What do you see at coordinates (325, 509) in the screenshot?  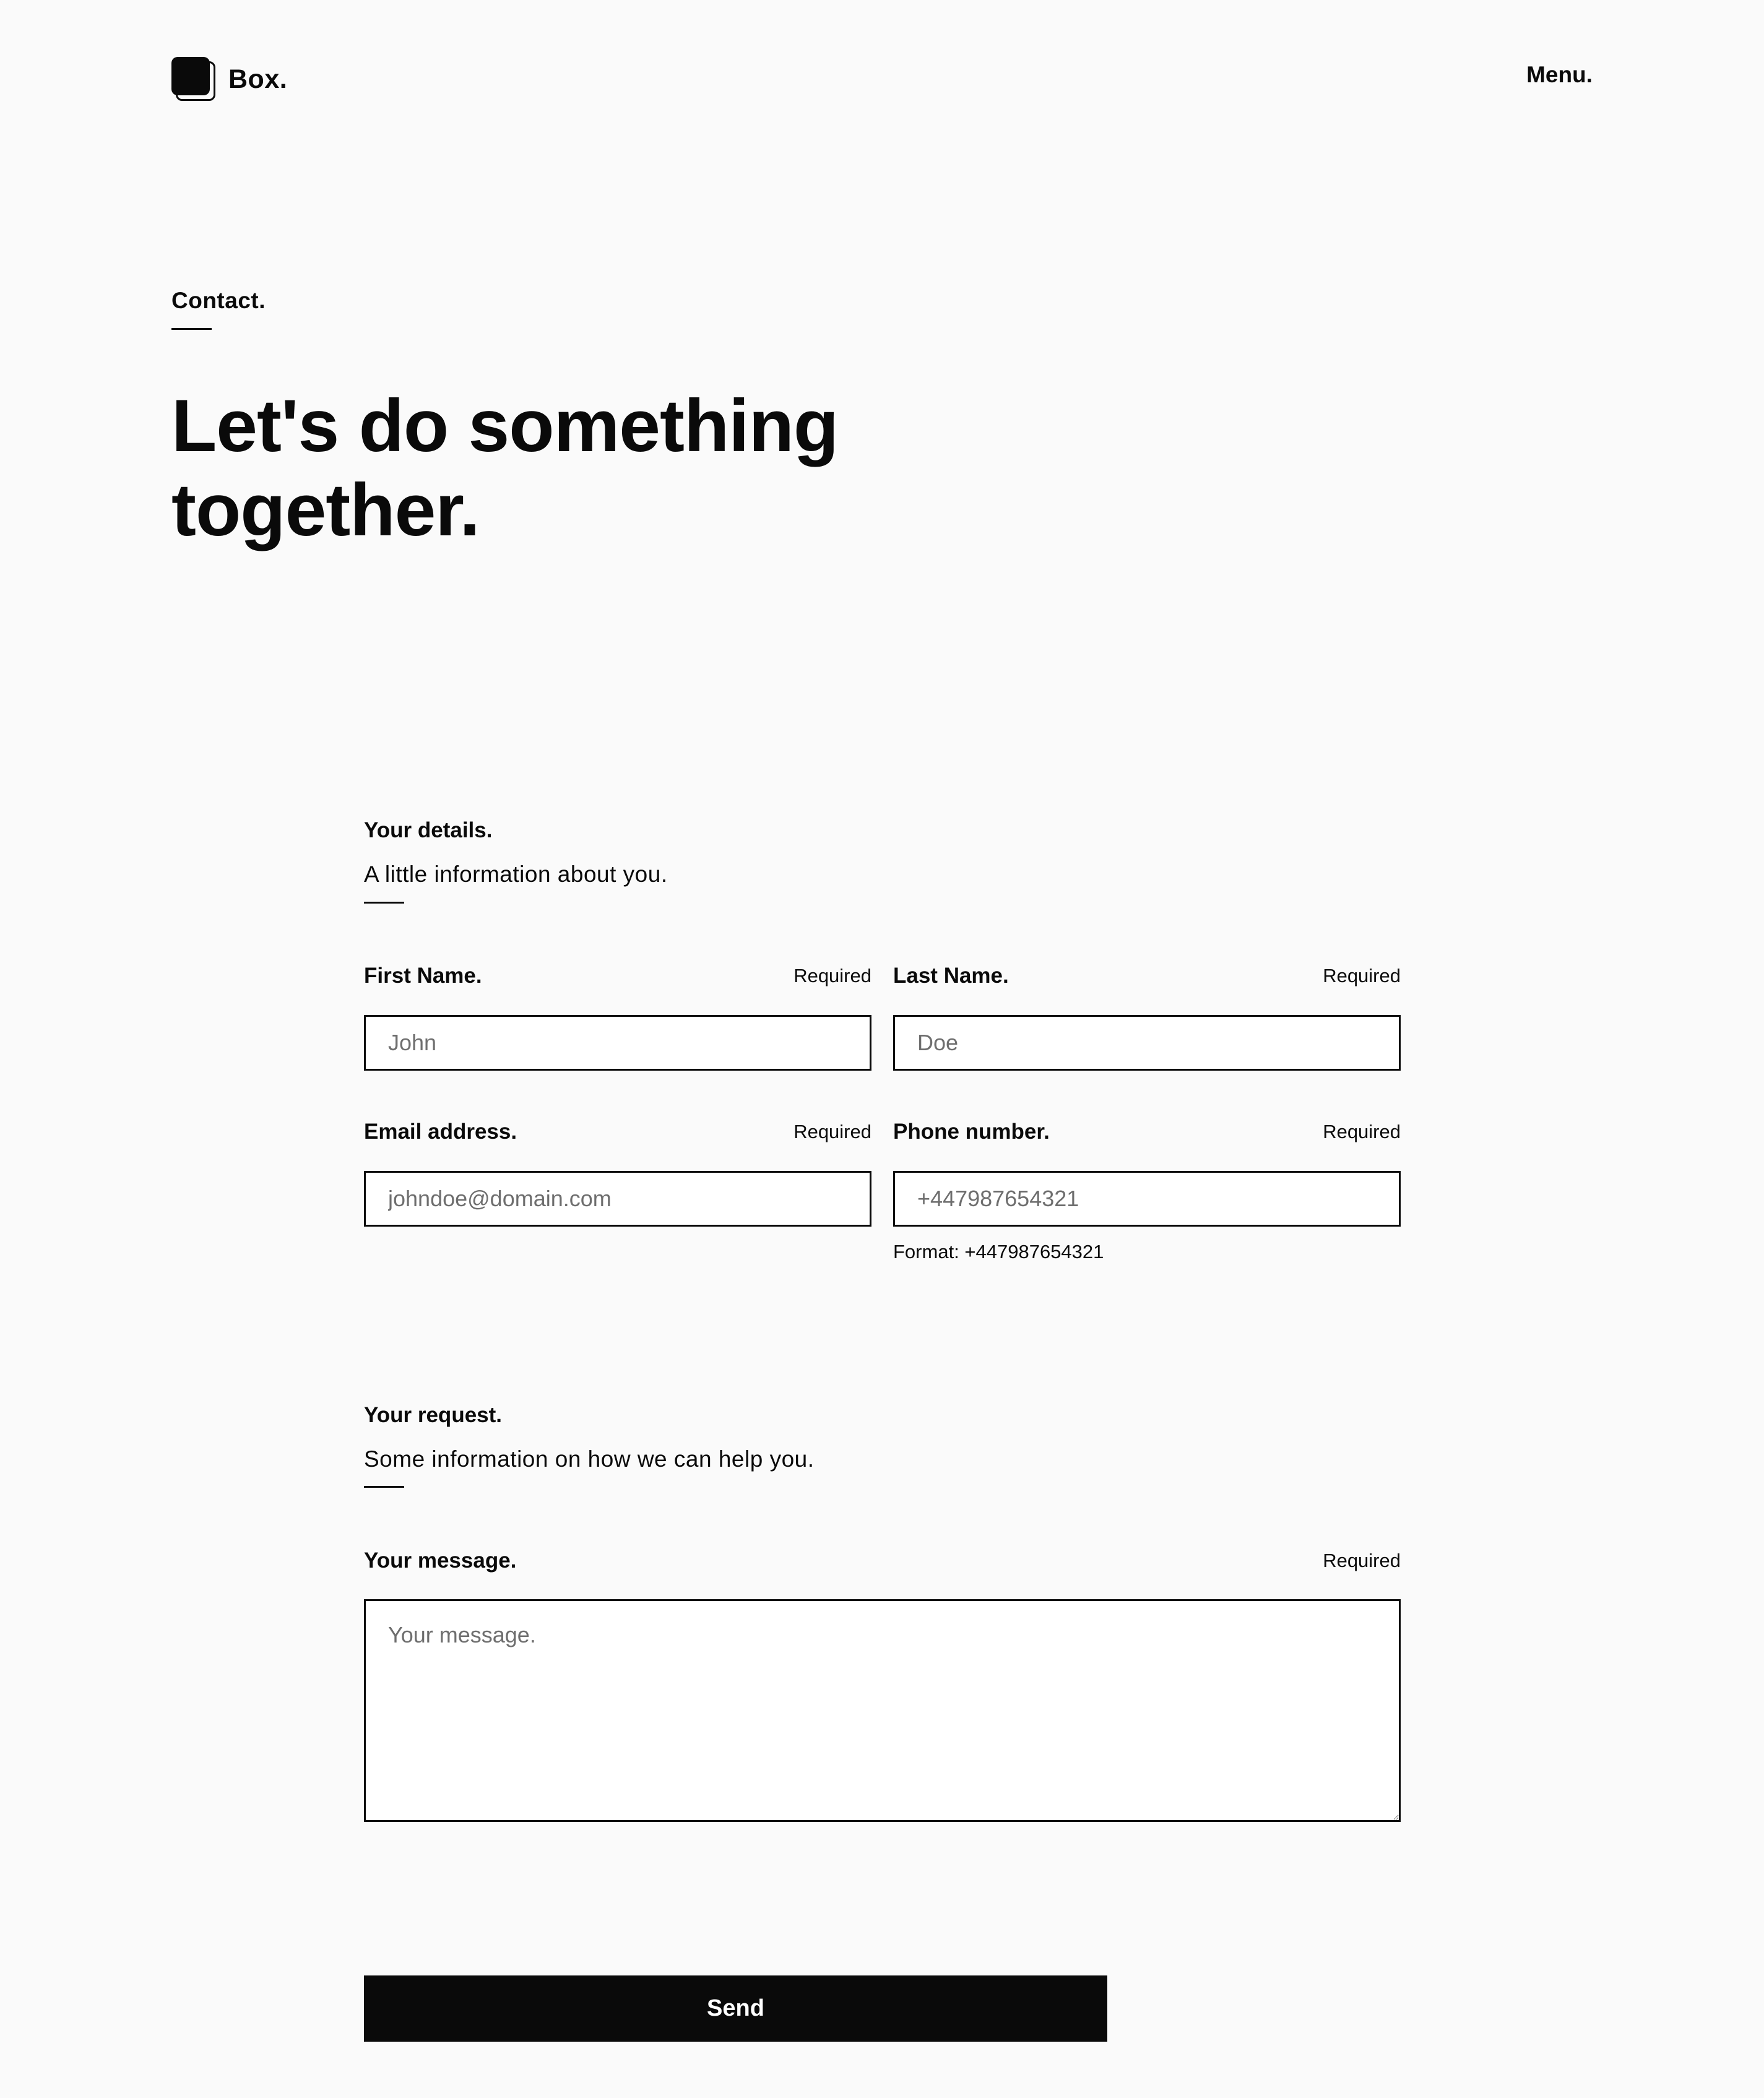 I see `page-title-line-2: together.` at bounding box center [325, 509].